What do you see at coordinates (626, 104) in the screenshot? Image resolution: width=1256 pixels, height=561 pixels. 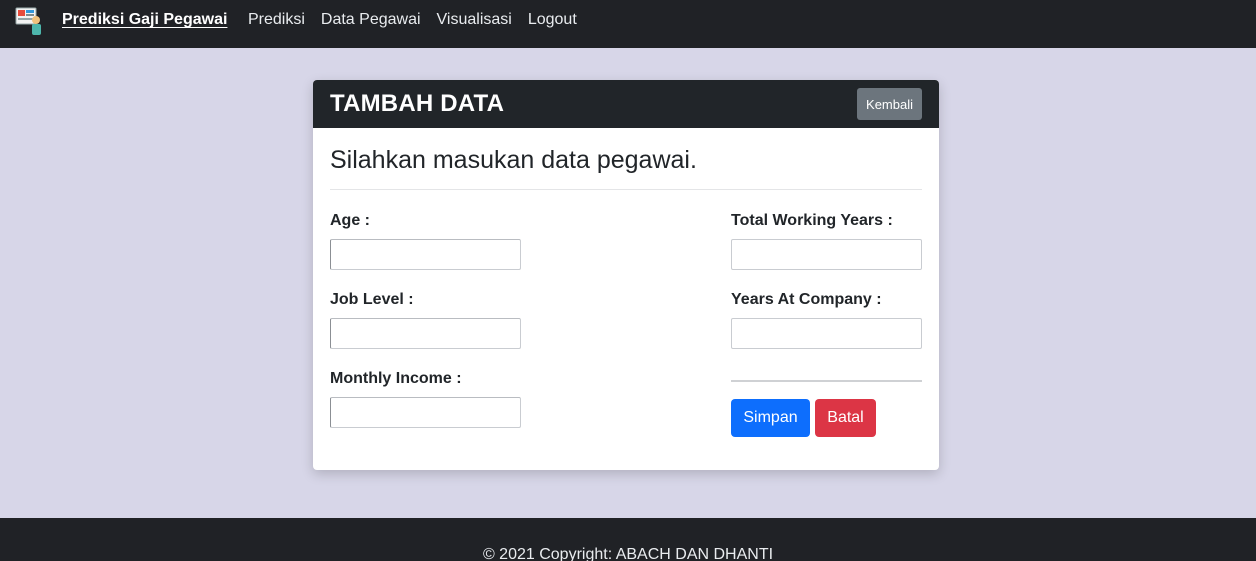 I see `card-header: TAMBAH DATA Kembali` at bounding box center [626, 104].